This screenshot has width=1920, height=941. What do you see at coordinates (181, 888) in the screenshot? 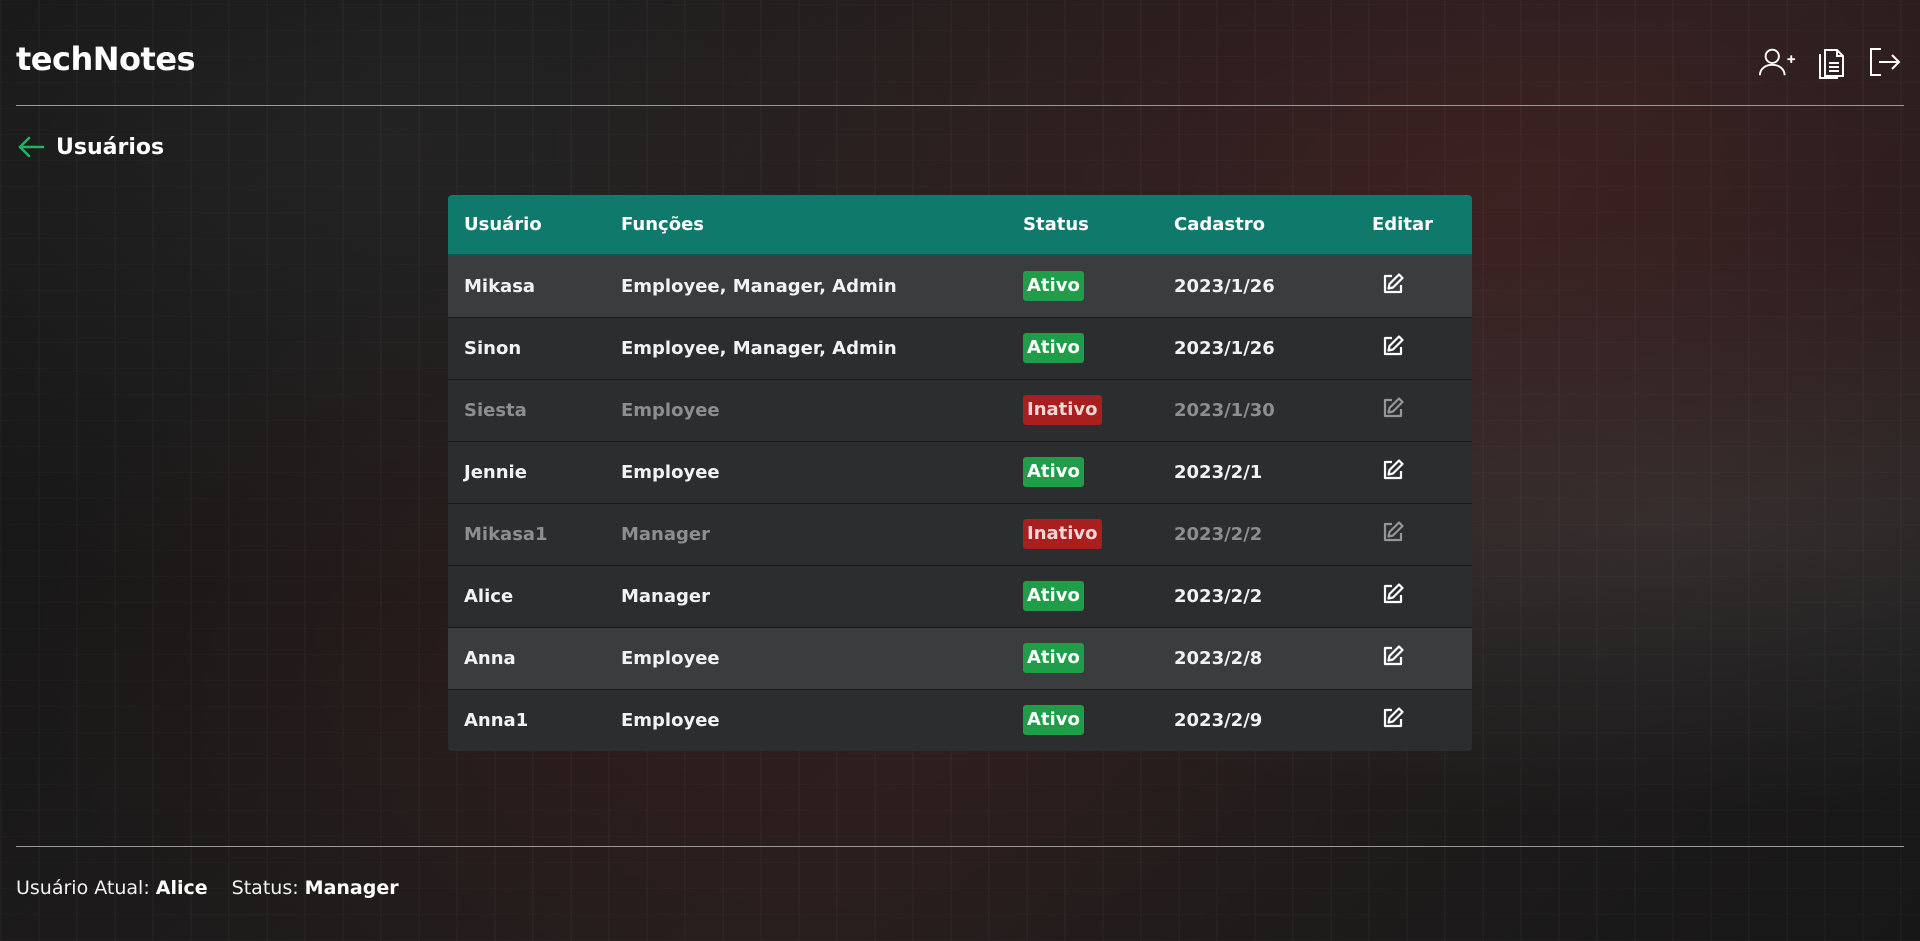
I see `current-user-value: Alice` at bounding box center [181, 888].